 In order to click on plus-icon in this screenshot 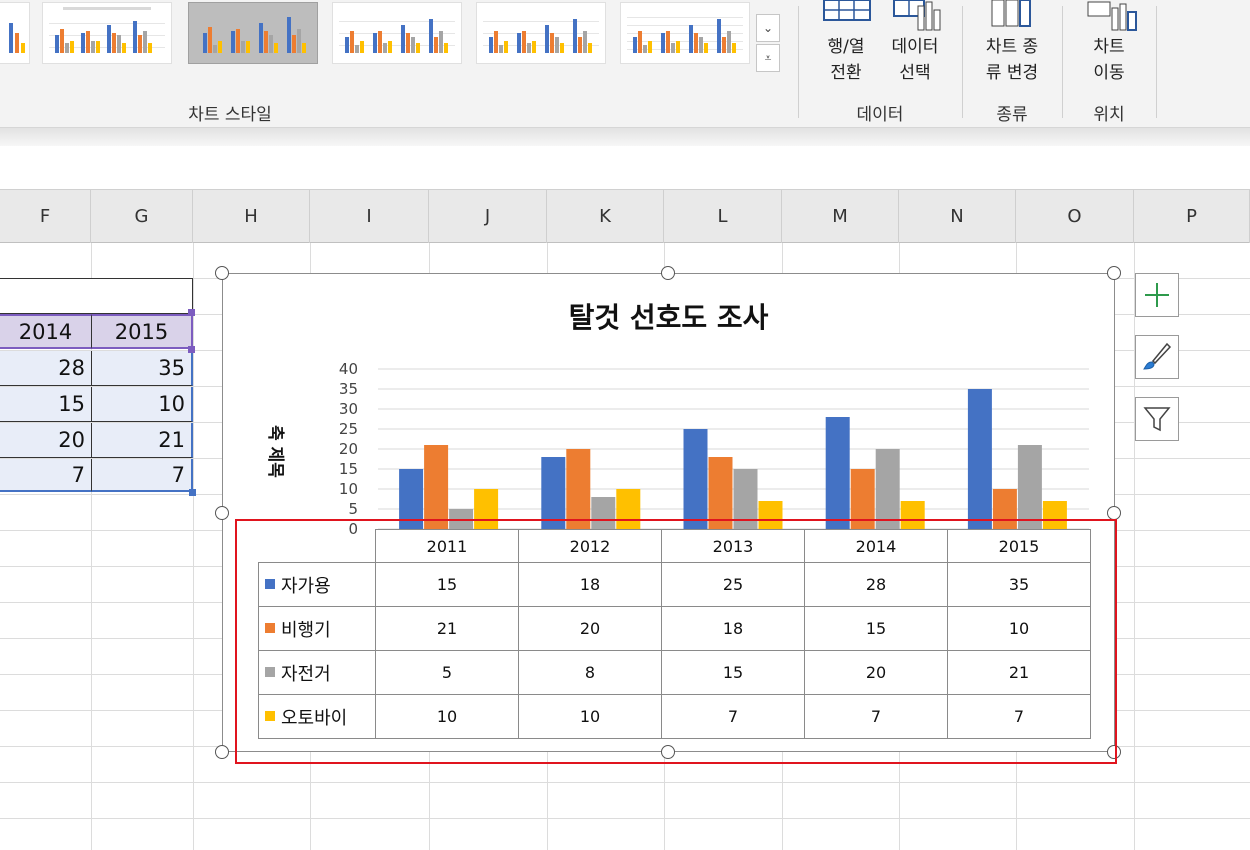, I will do `click(1157, 295)`.